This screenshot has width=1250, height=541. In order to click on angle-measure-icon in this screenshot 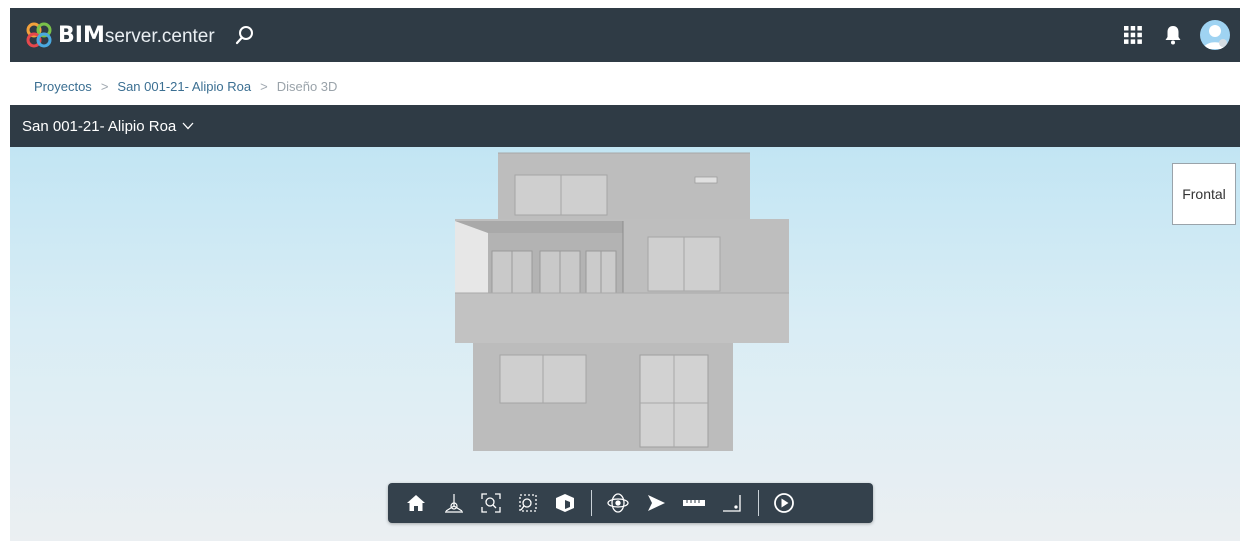, I will do `click(732, 503)`.